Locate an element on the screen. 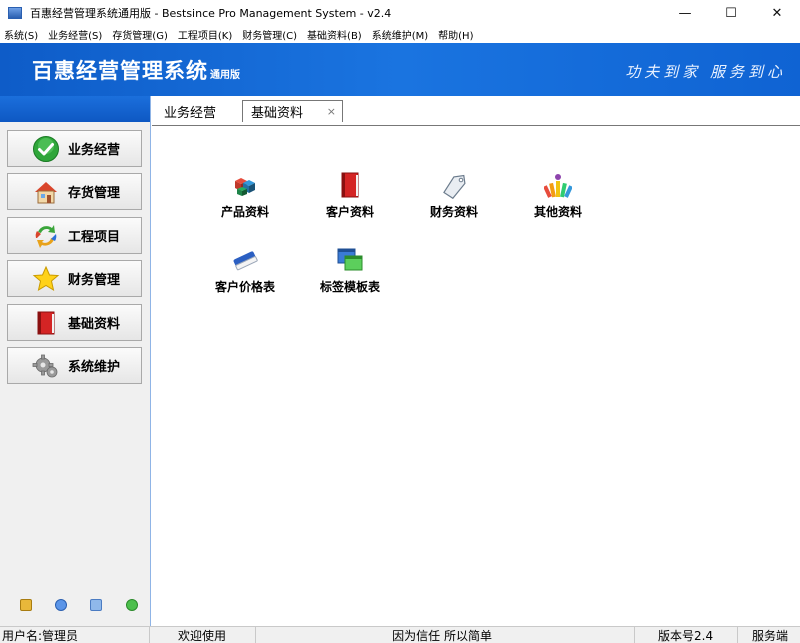 Image resolution: width=800 pixels, height=643 pixels. tile-customer-price-list: 客户价格表 is located at coordinates (245, 270).